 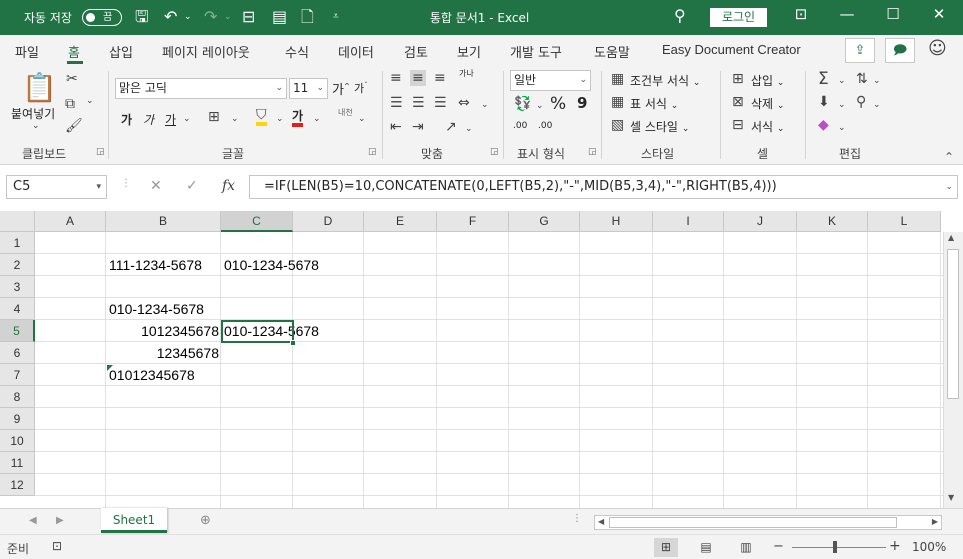 What do you see at coordinates (738, 79) in the screenshot?
I see `insert-cells-icon: ⊞` at bounding box center [738, 79].